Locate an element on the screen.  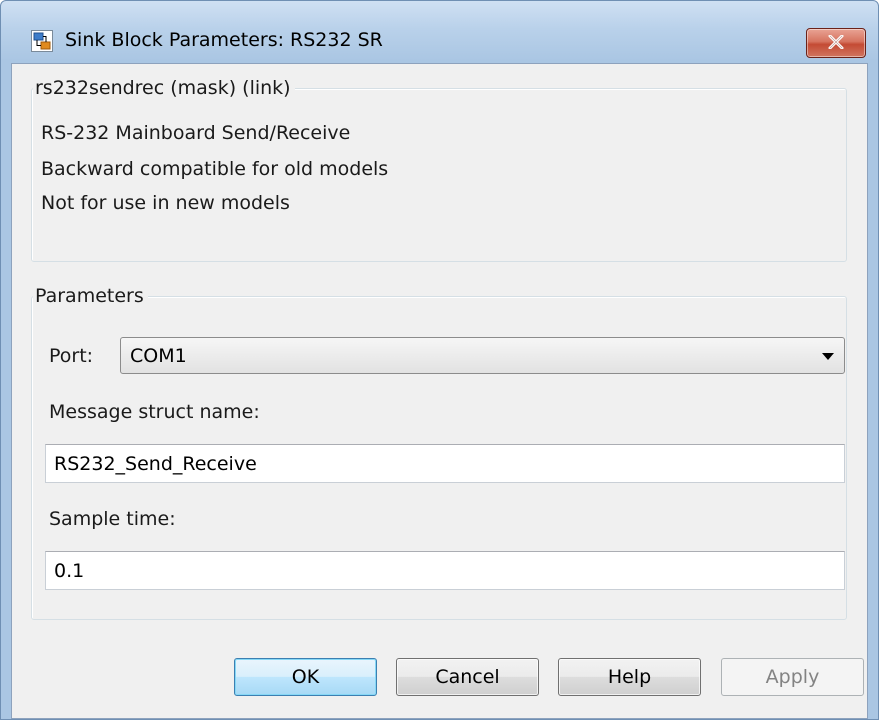
simulink-block-icon is located at coordinates (42, 41).